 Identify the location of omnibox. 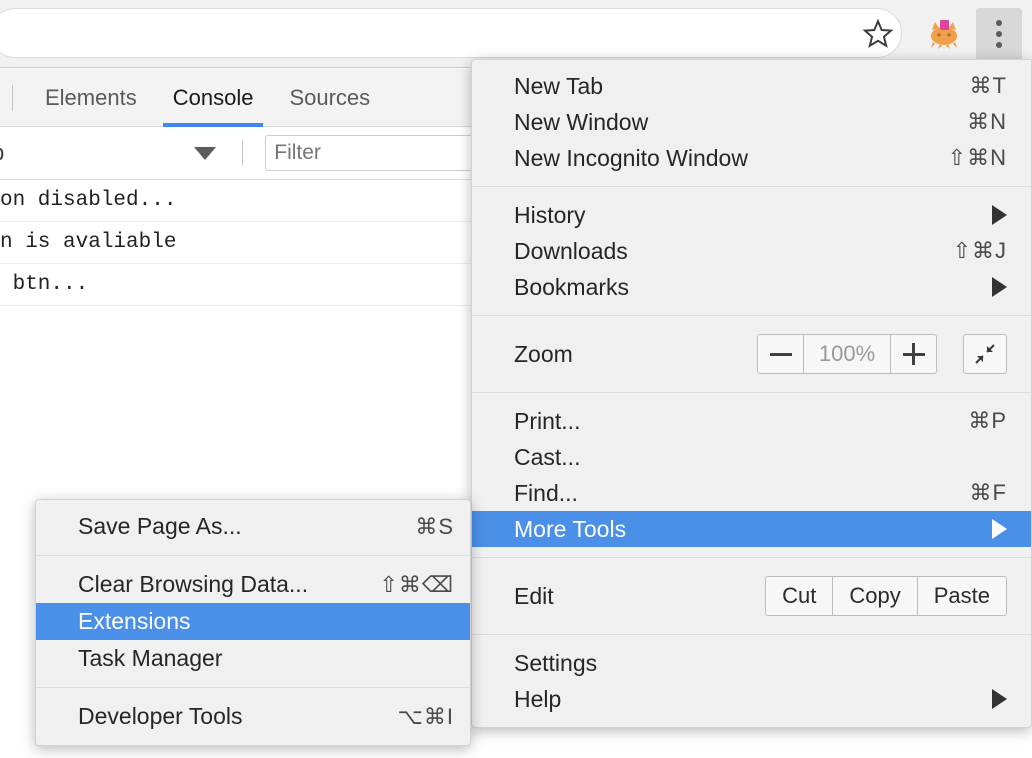
(451, 33).